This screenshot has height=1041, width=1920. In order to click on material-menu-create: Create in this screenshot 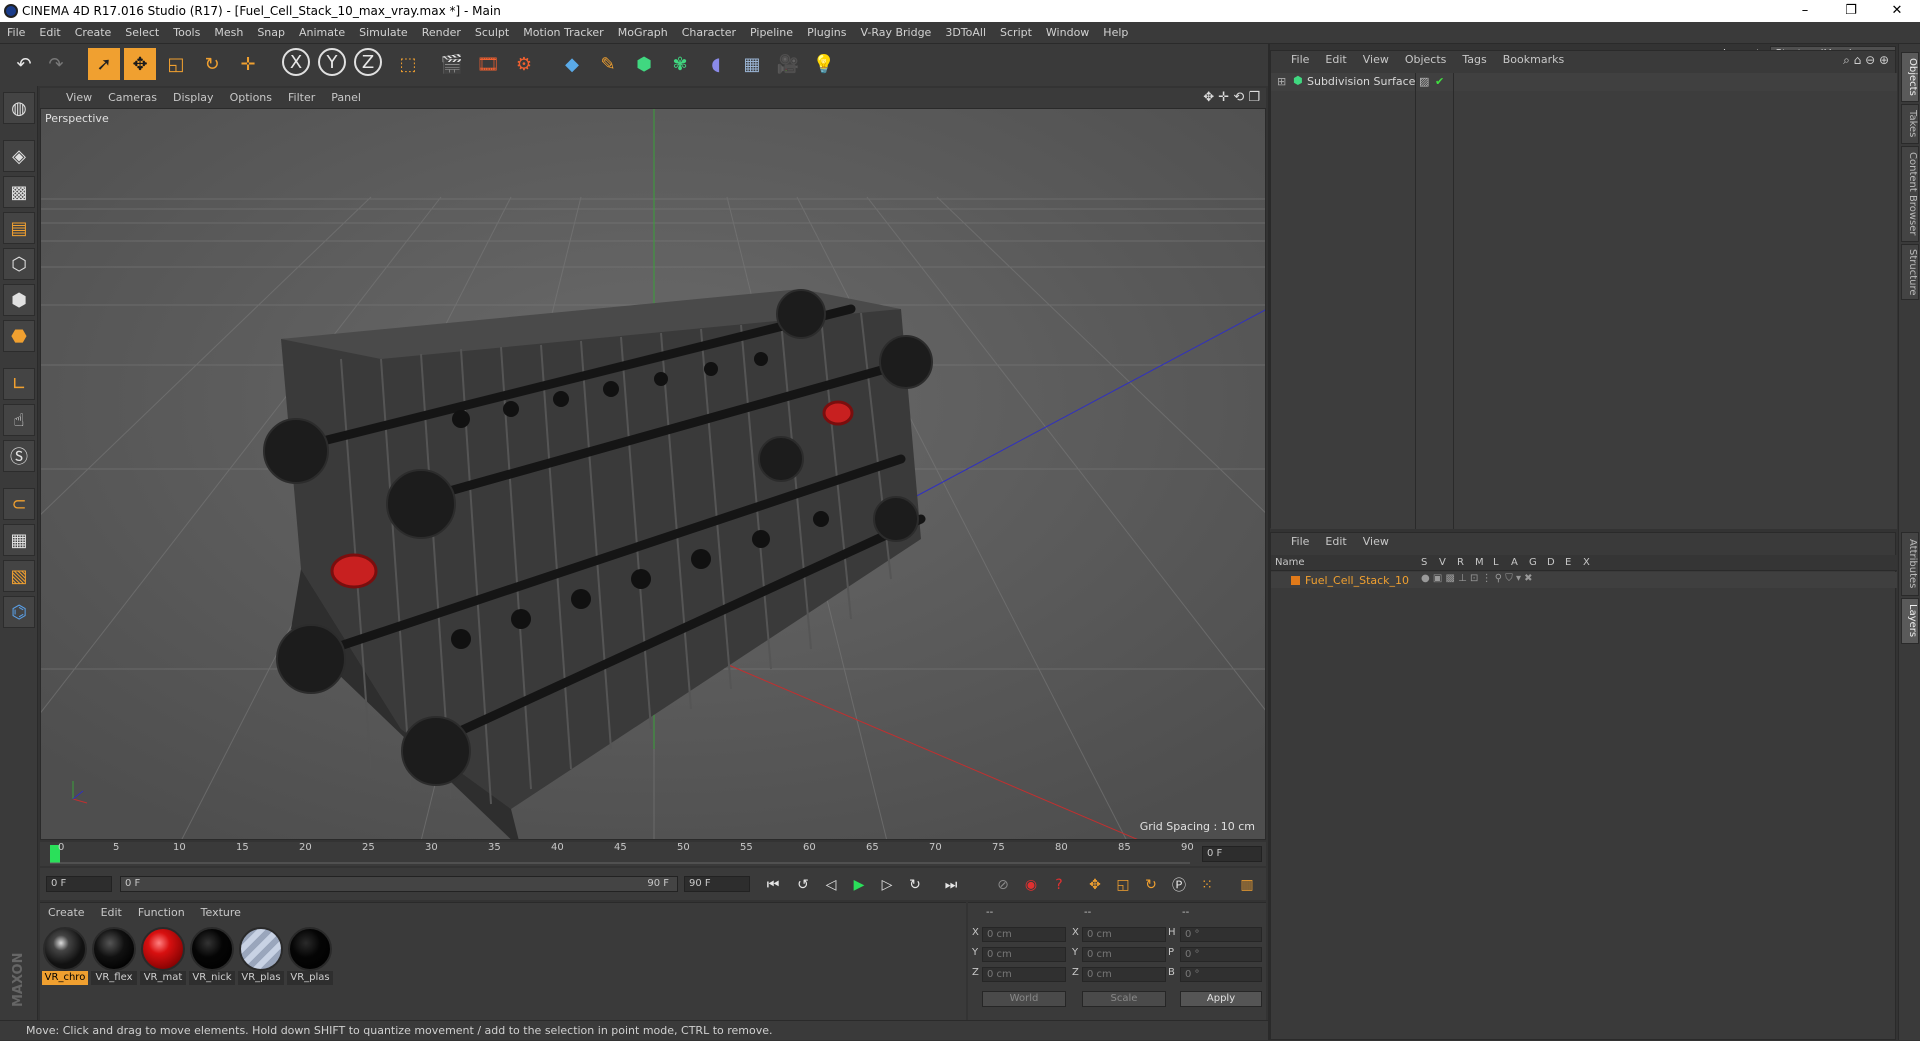, I will do `click(66, 913)`.